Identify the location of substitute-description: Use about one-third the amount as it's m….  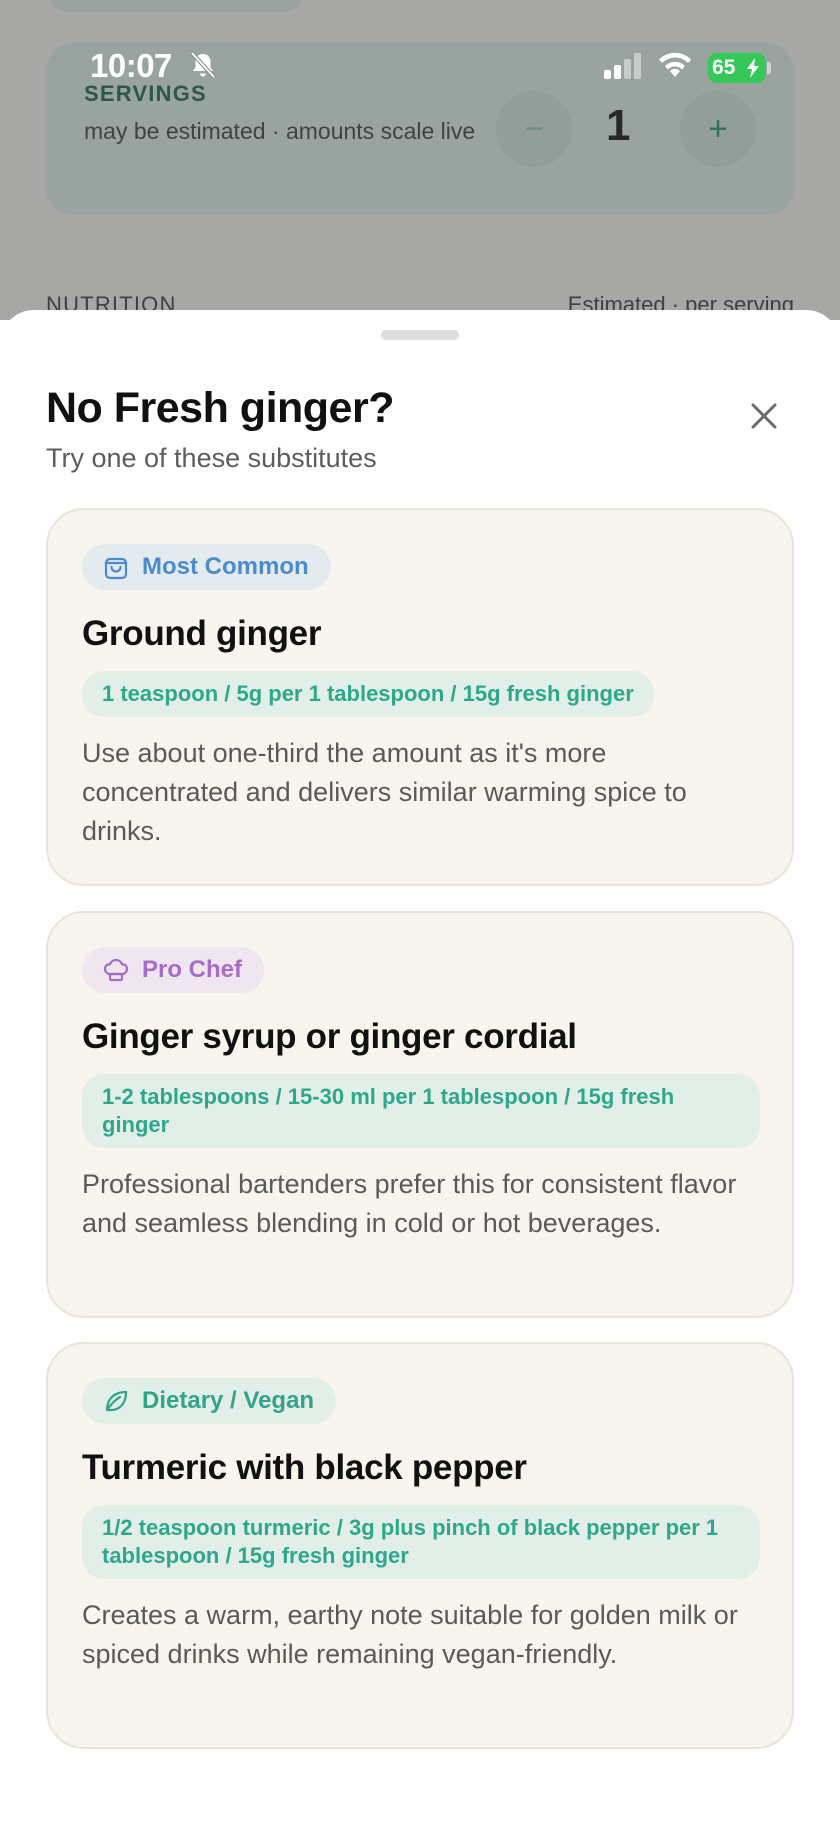
(384, 792).